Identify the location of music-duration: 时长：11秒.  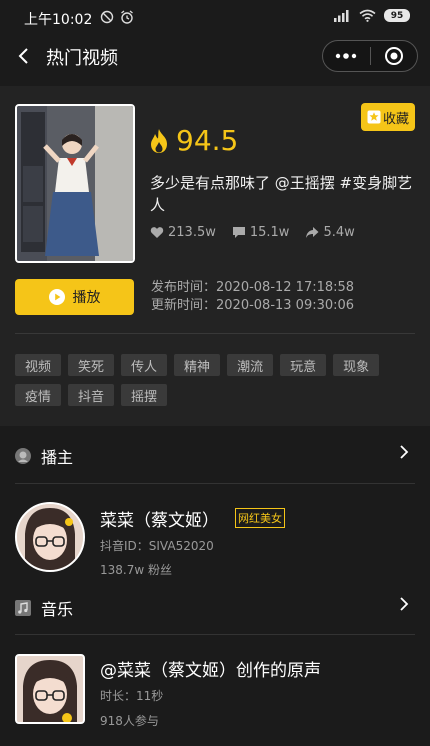
(132, 696).